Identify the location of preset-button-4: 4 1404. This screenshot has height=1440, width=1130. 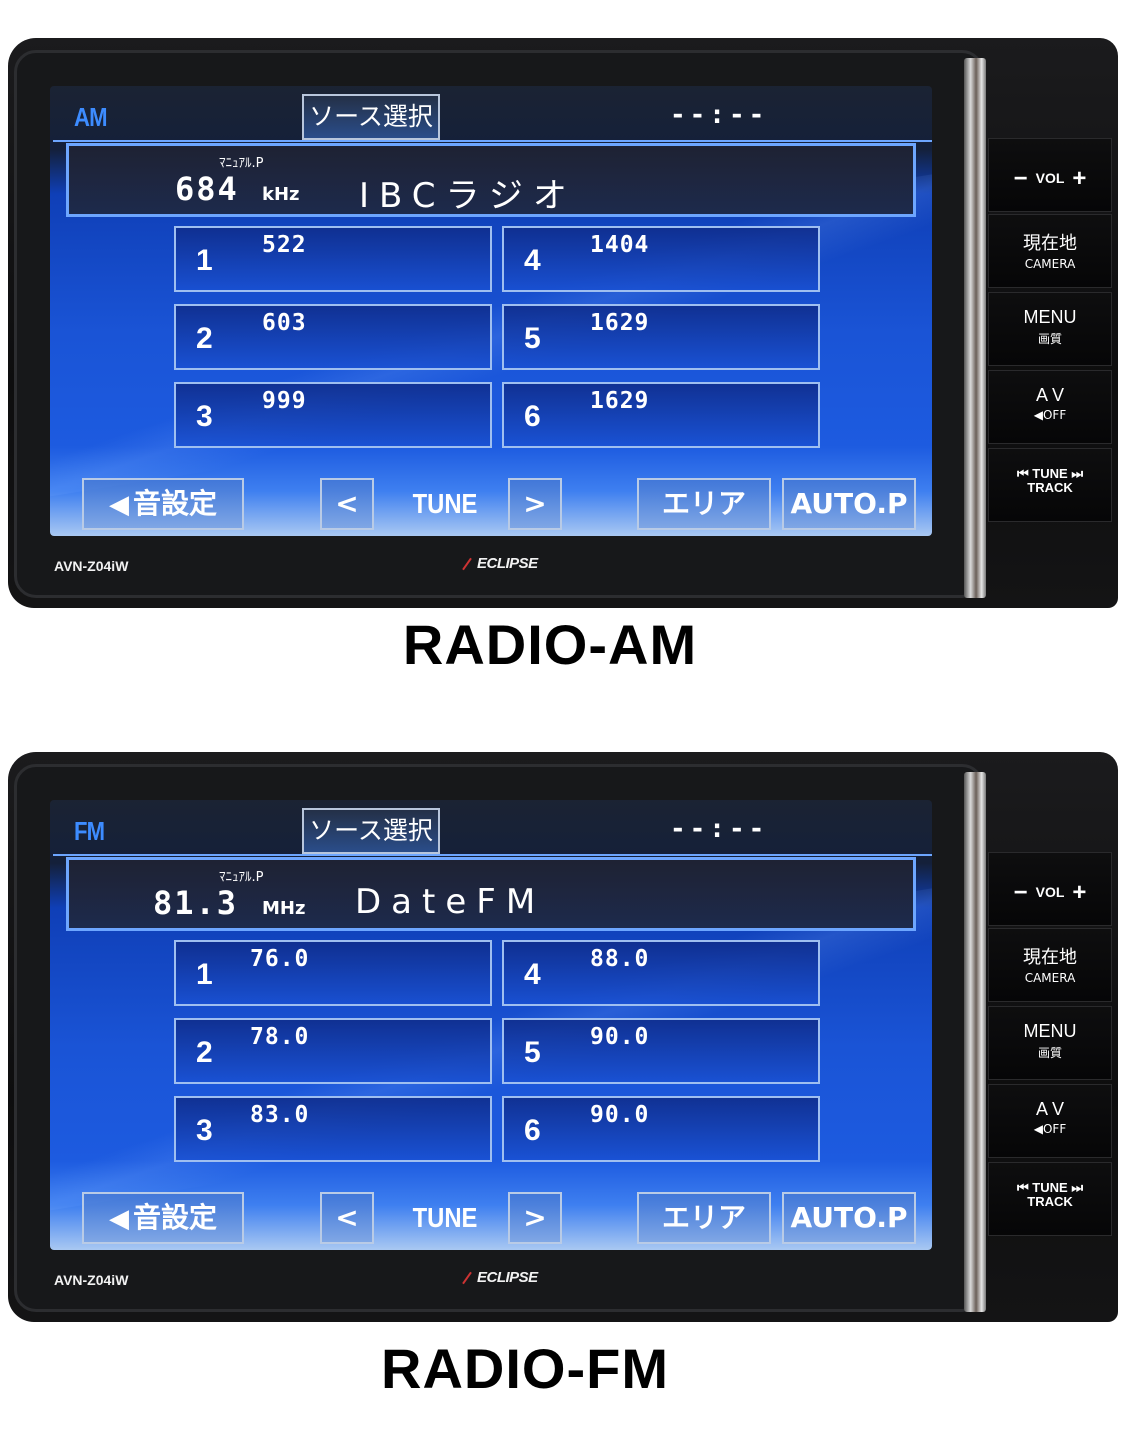
(661, 259).